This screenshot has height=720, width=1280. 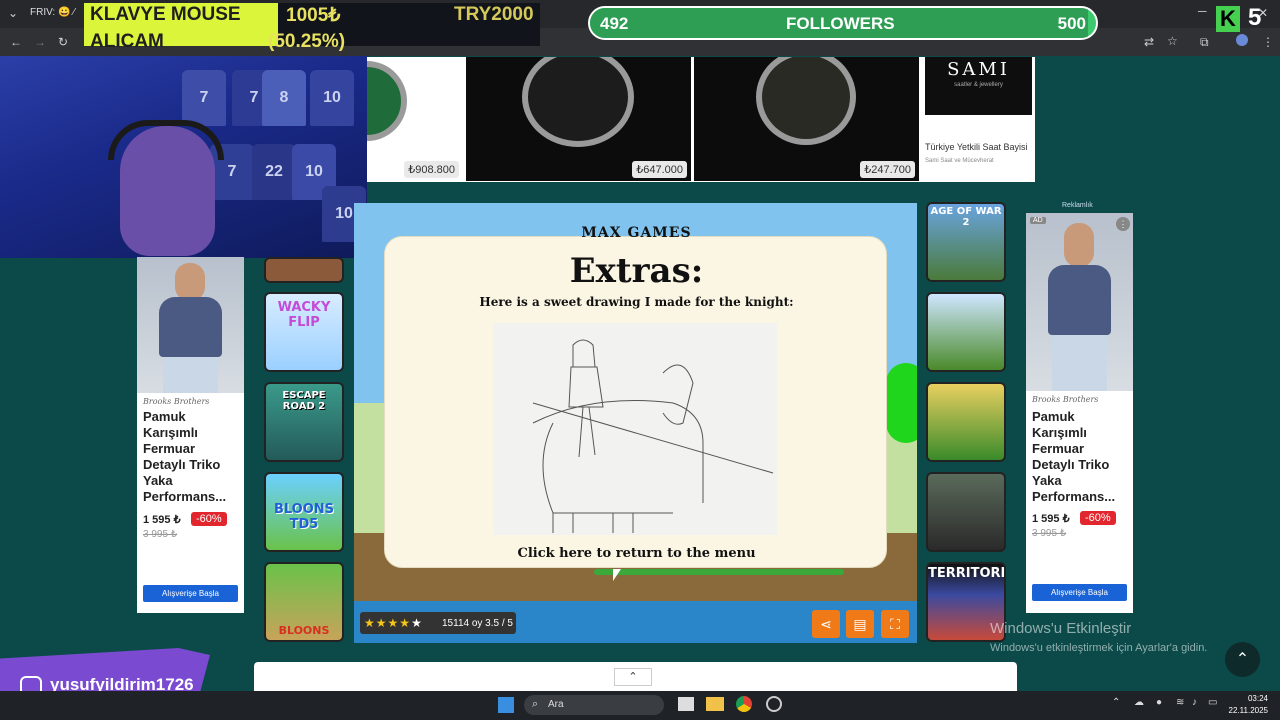 I want to click on minimize-icon: ─, so click(x=1202, y=11).